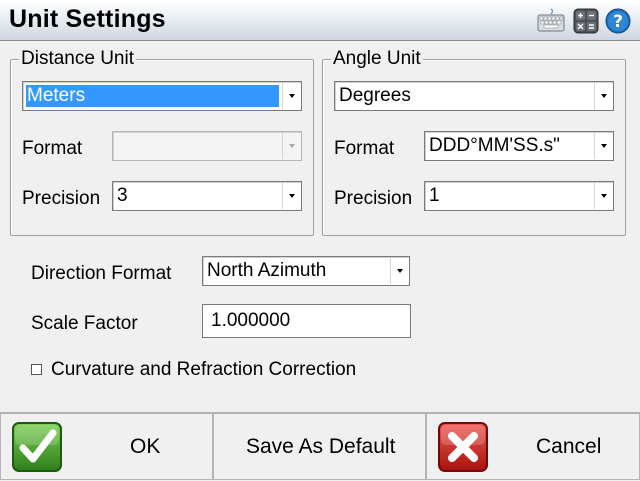  Describe the element at coordinates (251, 320) in the screenshot. I see `scale-factor-value: 1.000000` at that location.